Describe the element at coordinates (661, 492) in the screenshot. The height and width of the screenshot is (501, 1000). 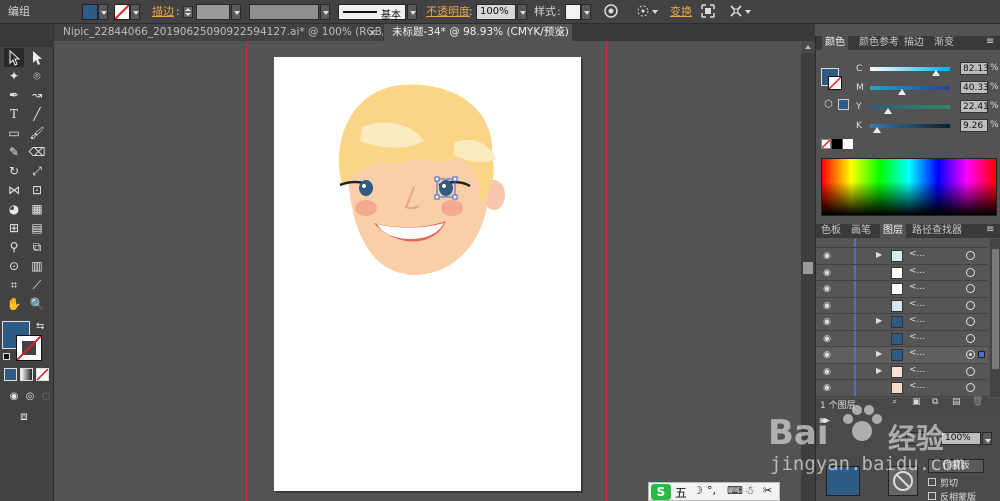
I see `sogou-icon: S` at that location.